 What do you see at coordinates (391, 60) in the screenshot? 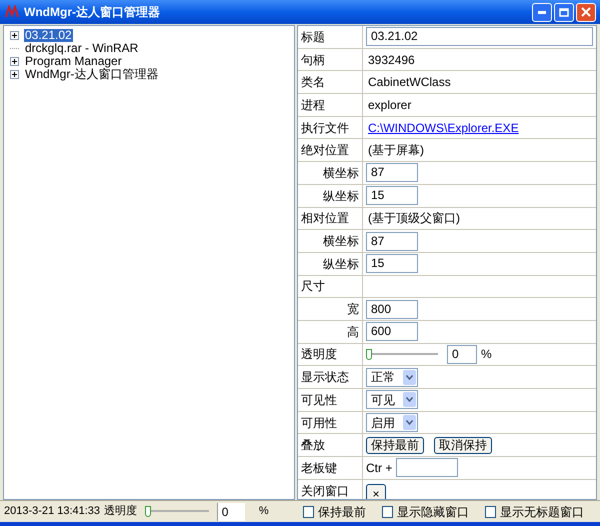
I see `property-value: 3932496` at bounding box center [391, 60].